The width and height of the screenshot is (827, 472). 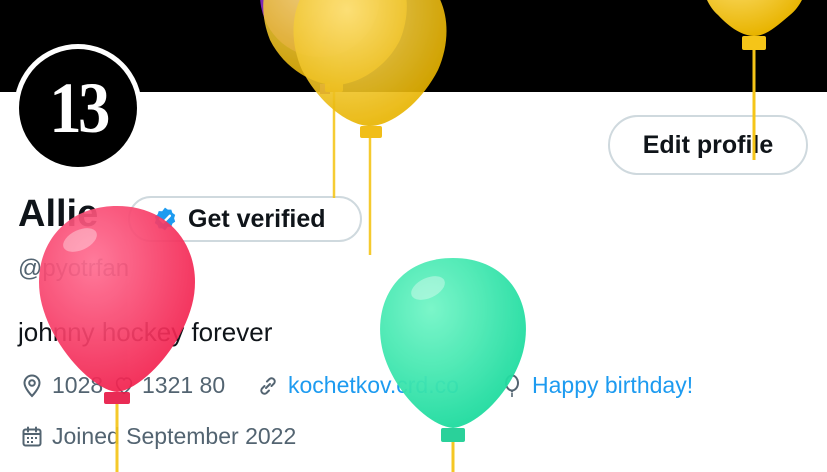 What do you see at coordinates (370, 127) in the screenshot?
I see `gold-balloon-center` at bounding box center [370, 127].